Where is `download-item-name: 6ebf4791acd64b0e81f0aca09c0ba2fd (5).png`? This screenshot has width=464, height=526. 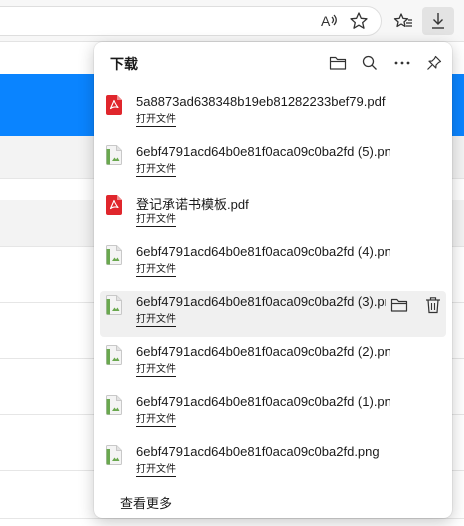
download-item-name: 6ebf4791acd64b0e81f0aca09c0ba2fd (5).png is located at coordinates (263, 151).